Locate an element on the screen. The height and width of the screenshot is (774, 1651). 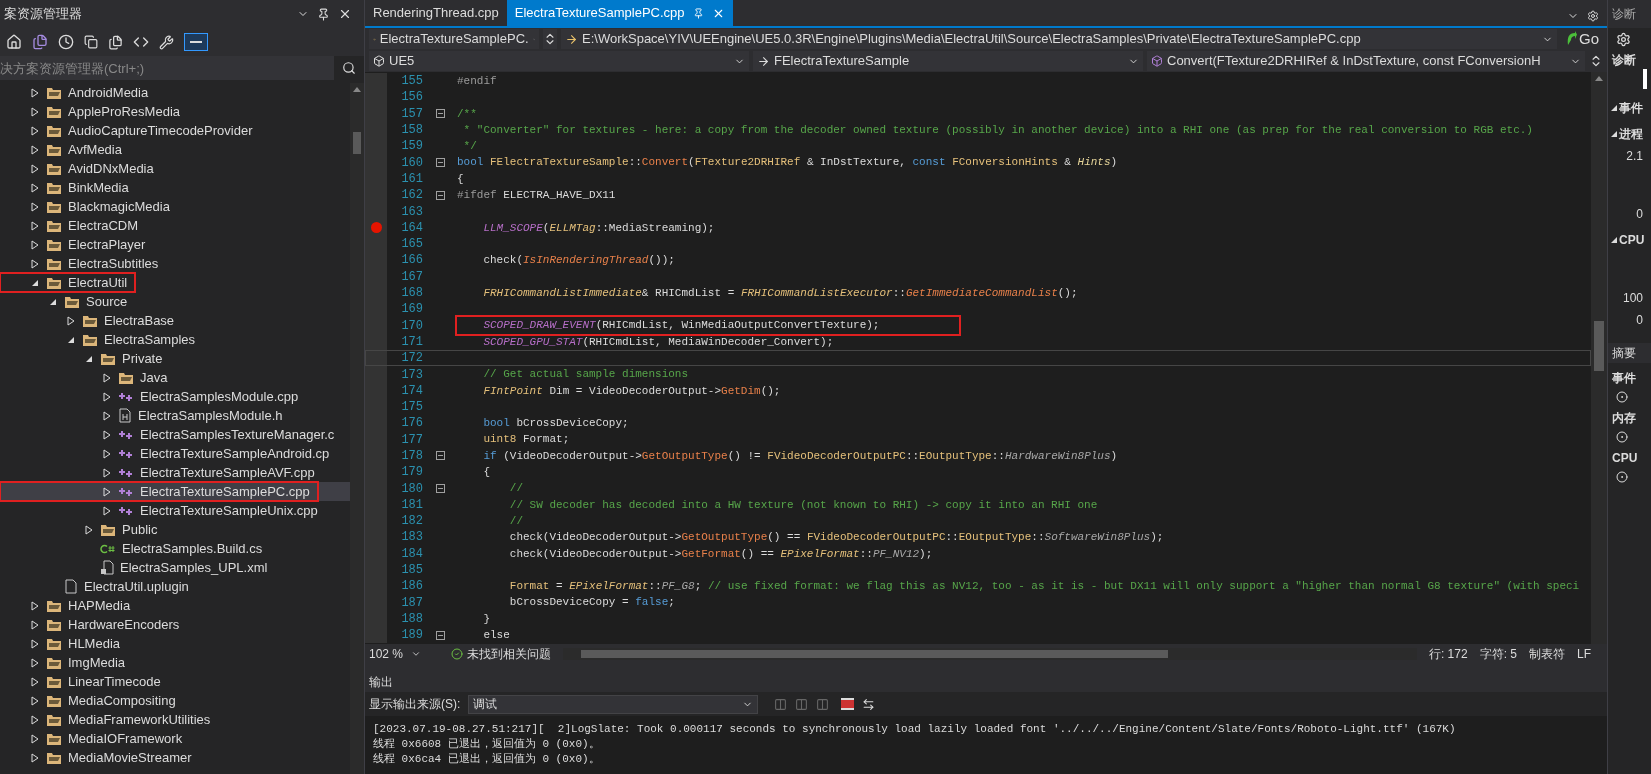
tree-item: ElectraSamples.Build.cs is located at coordinates (135, 548).